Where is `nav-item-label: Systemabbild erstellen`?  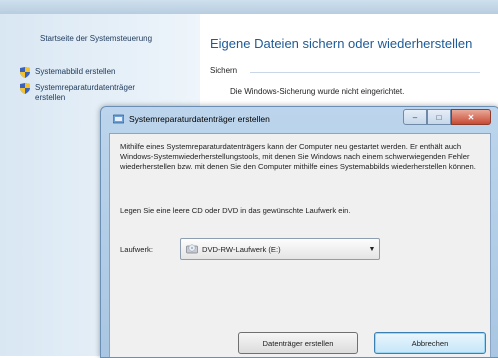 nav-item-label: Systemabbild erstellen is located at coordinates (75, 71).